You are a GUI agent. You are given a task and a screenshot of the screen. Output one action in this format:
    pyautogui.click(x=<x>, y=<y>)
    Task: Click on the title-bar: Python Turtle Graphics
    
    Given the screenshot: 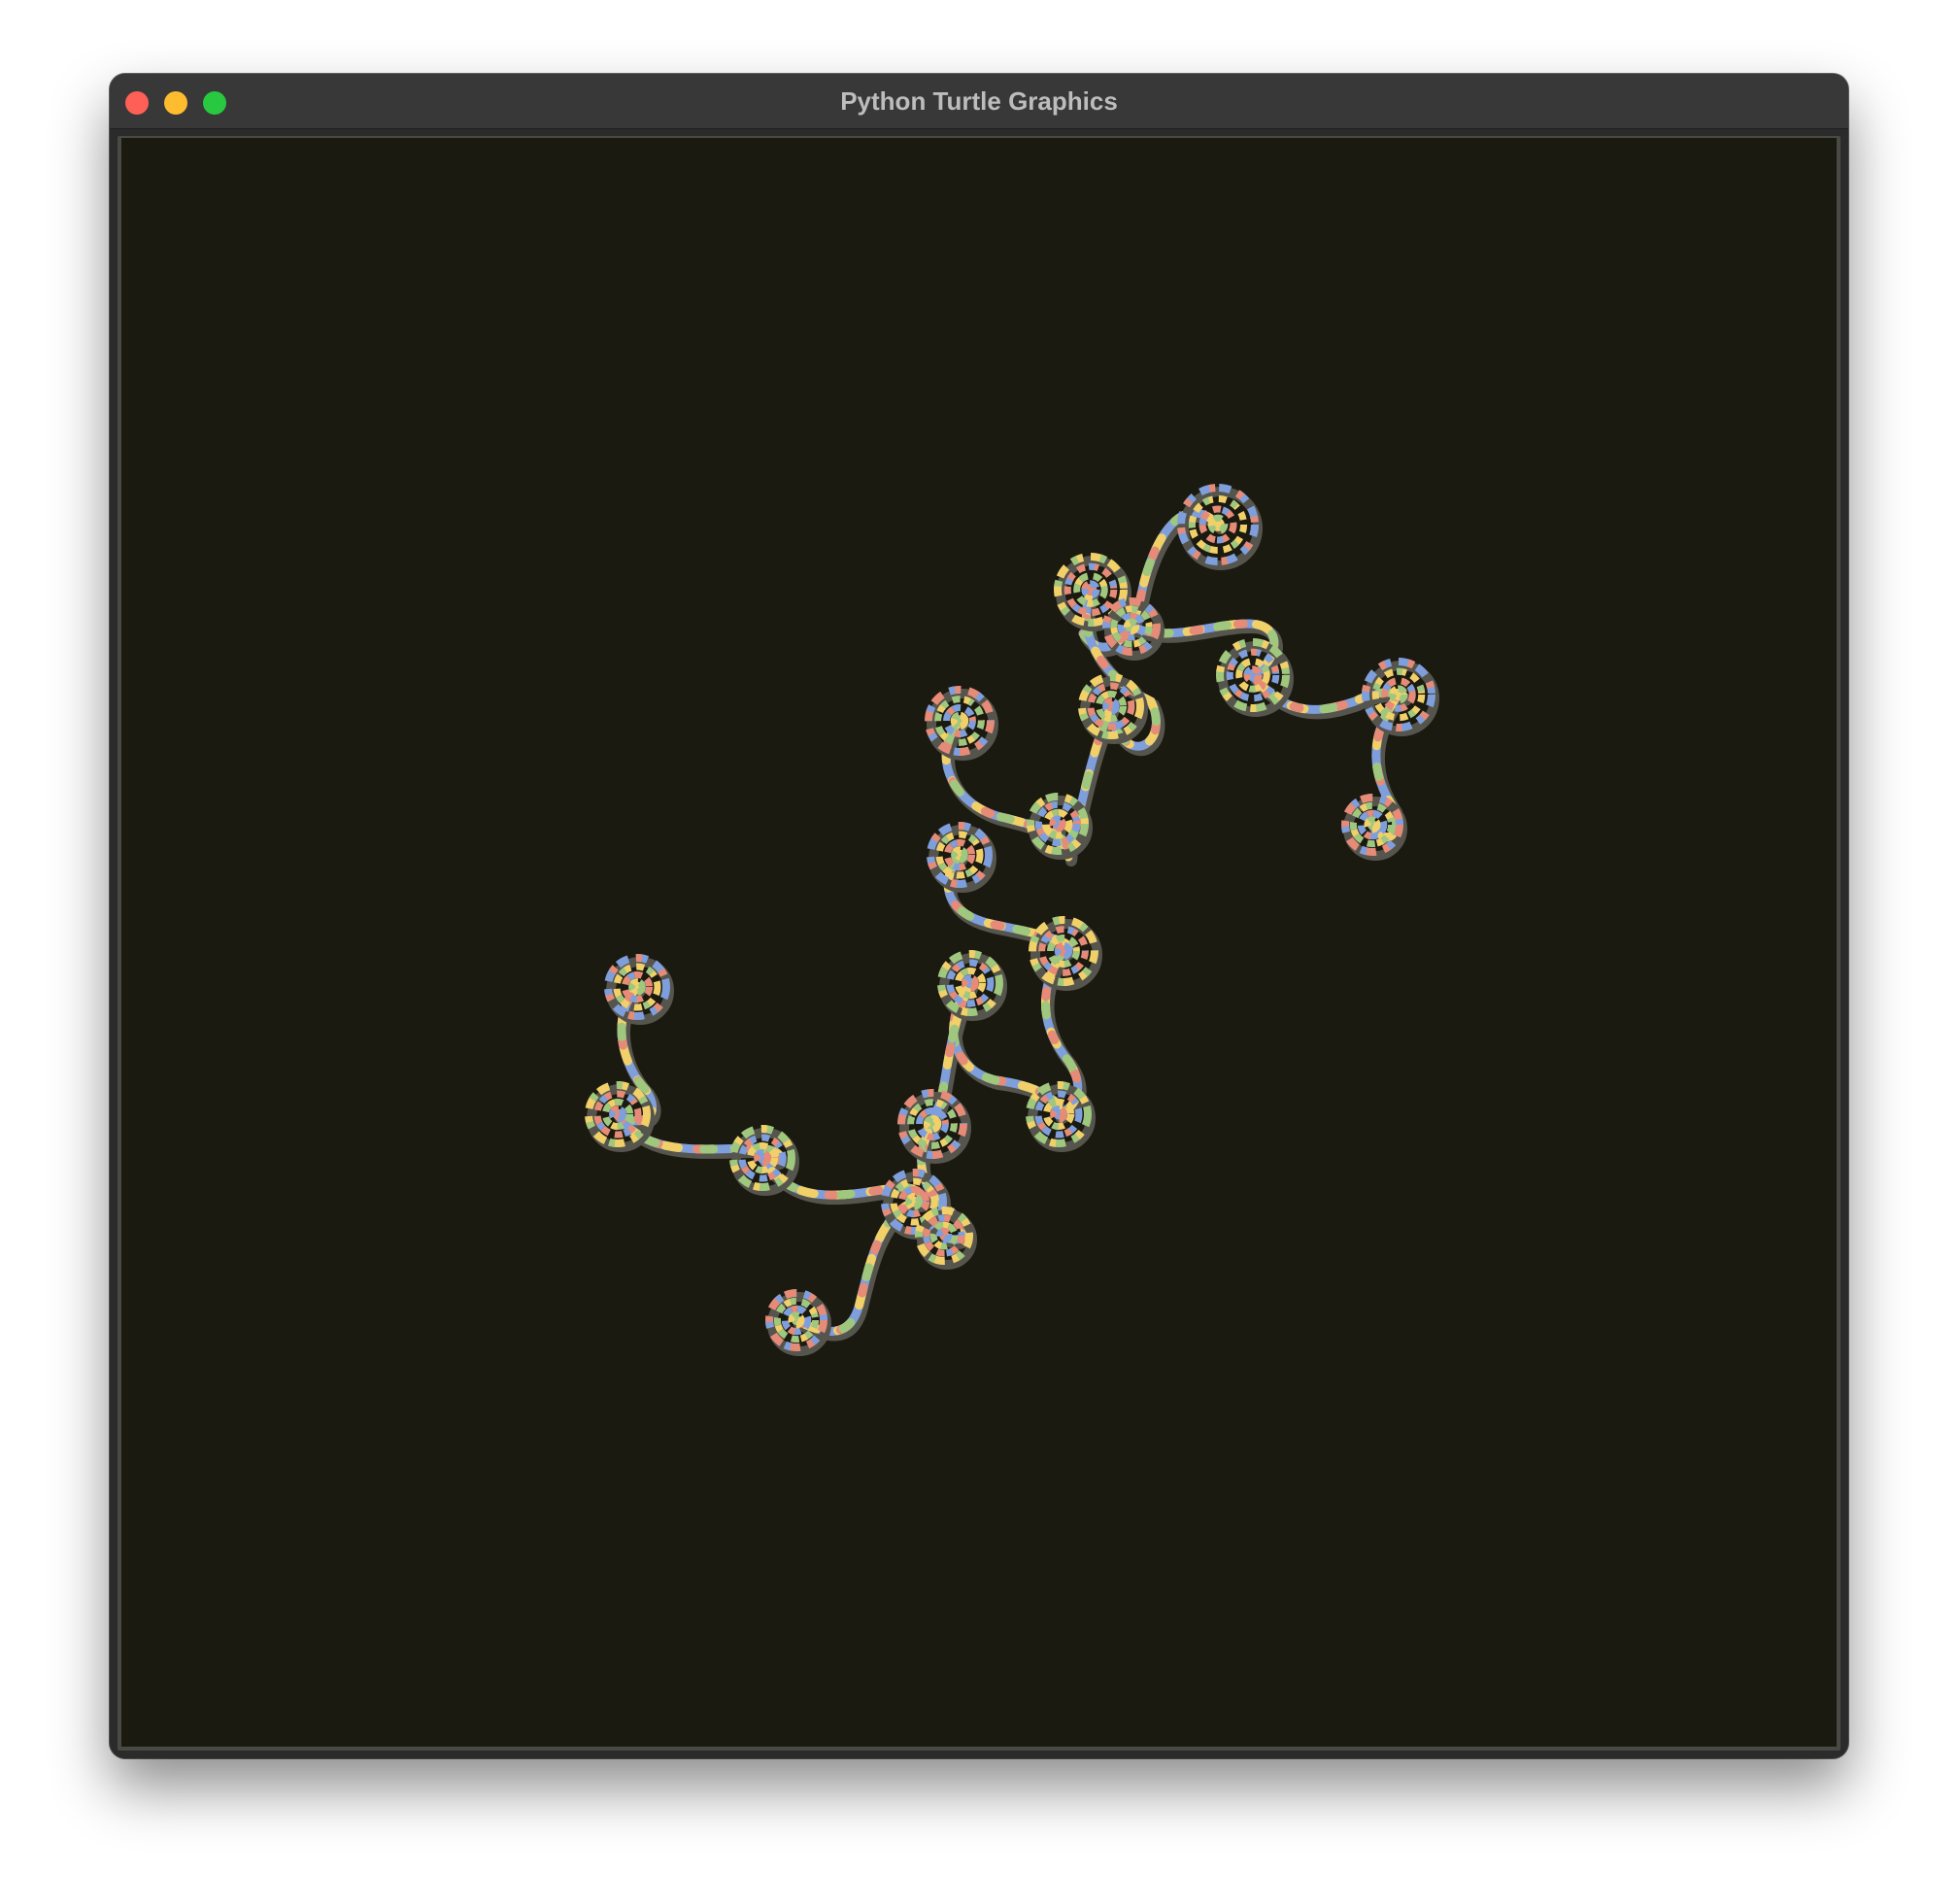 What is the action you would take?
    pyautogui.click(x=979, y=101)
    